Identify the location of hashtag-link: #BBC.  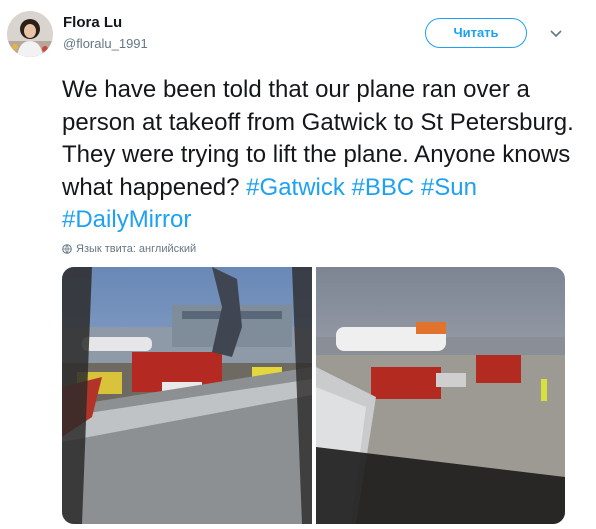
(383, 187).